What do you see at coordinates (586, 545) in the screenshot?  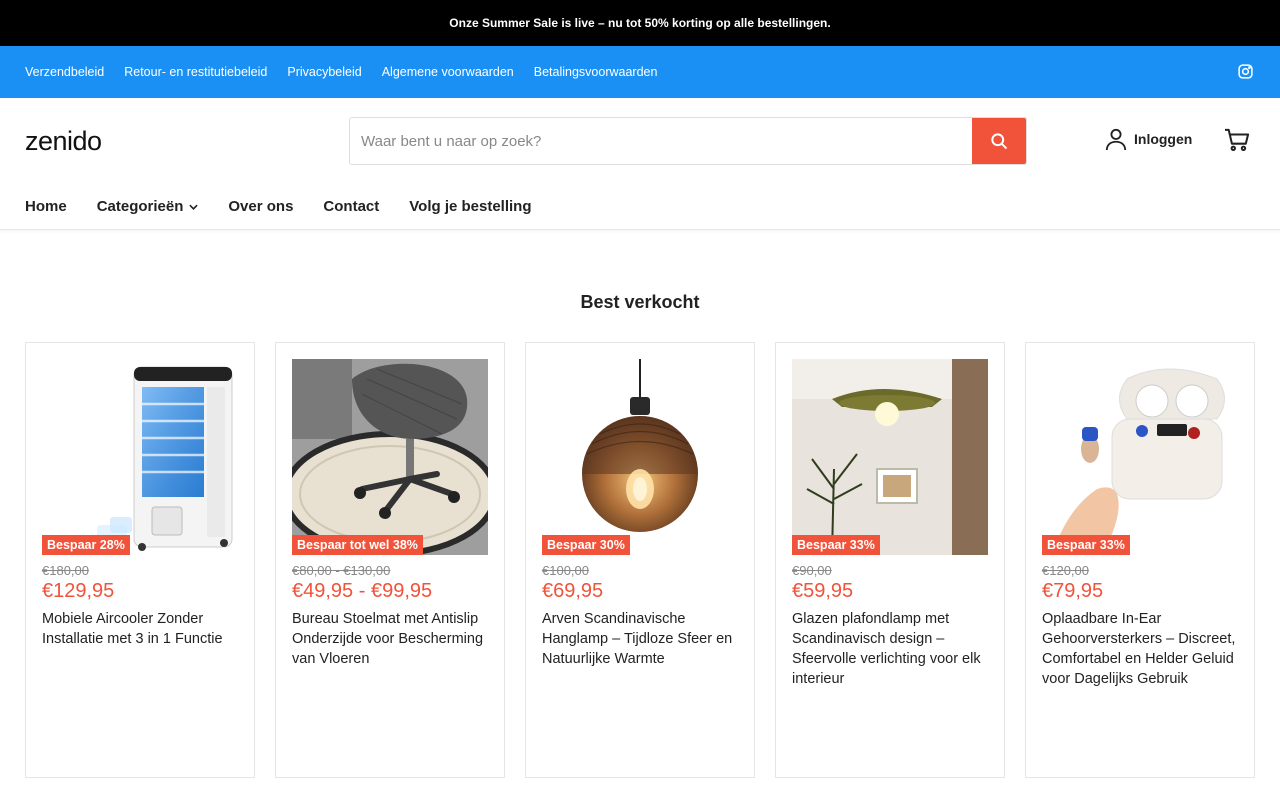 I see `discount-badge: Bespaar 30%` at bounding box center [586, 545].